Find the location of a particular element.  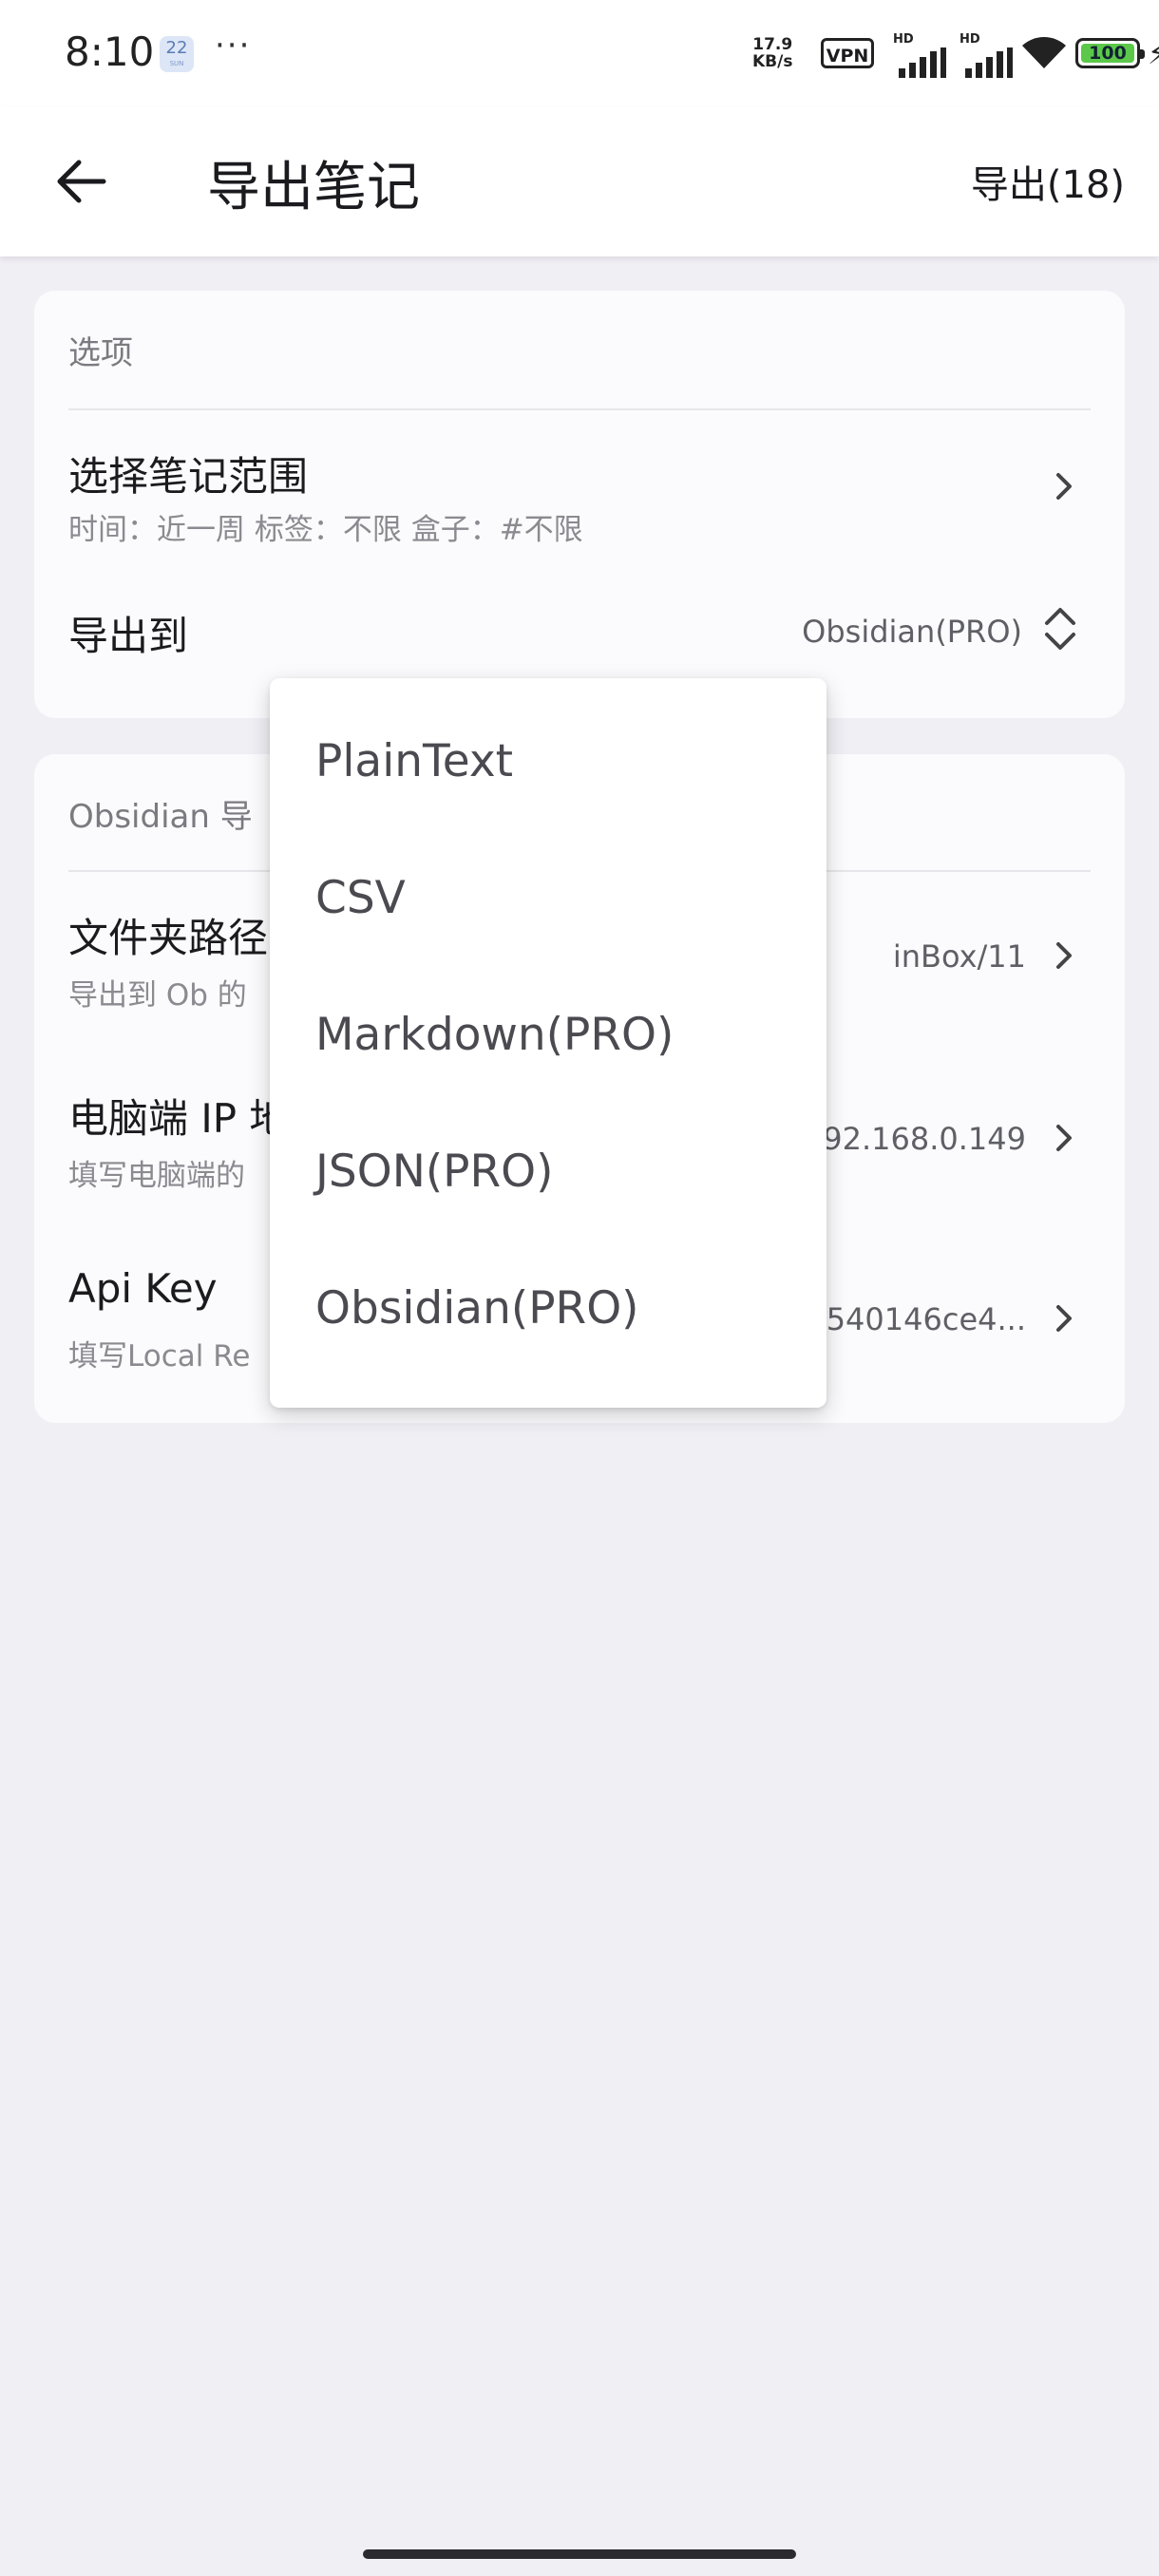

unfold-more-icon is located at coordinates (1060, 628).